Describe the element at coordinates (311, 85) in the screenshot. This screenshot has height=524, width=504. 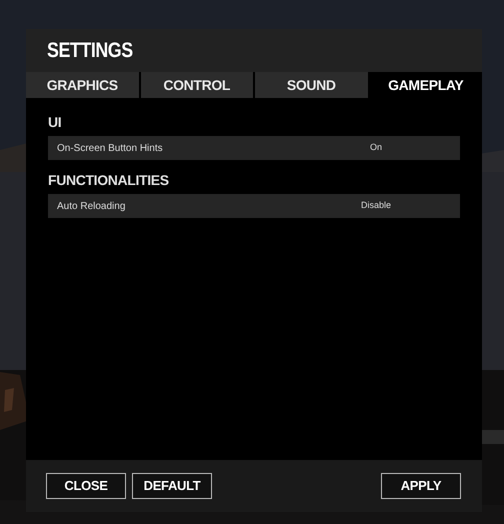
I see `tab: SOUND` at that location.